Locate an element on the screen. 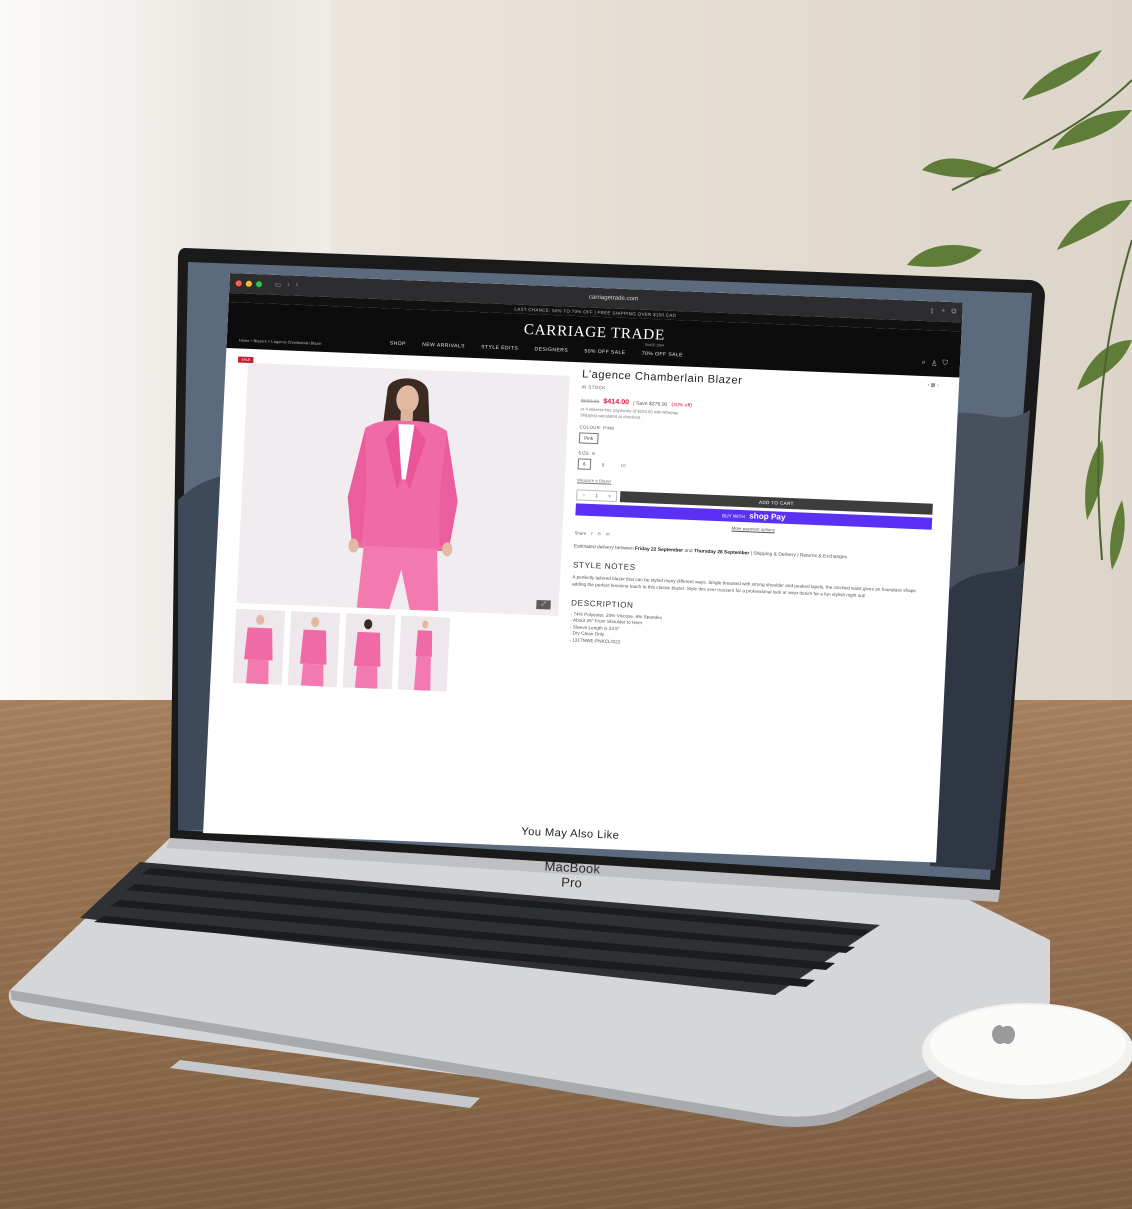 The height and width of the screenshot is (1209, 1132). qty-value: 1 is located at coordinates (597, 496).